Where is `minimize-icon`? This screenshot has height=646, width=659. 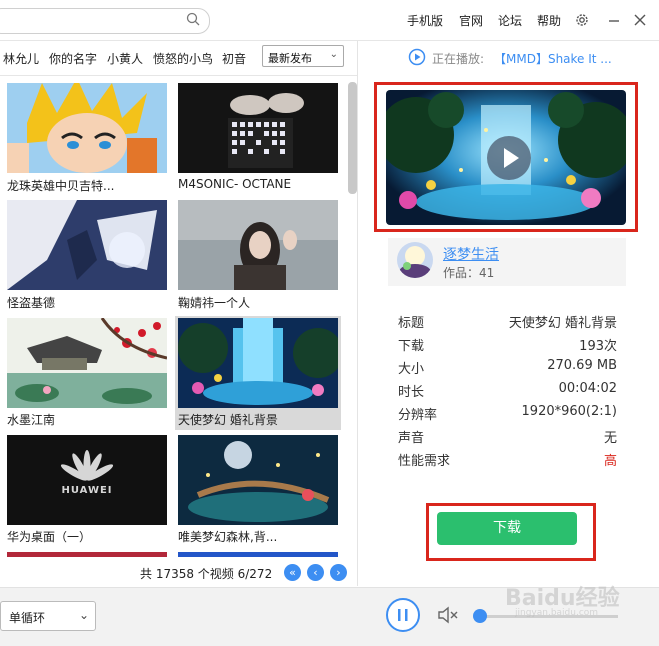
minimize-icon is located at coordinates (614, 20).